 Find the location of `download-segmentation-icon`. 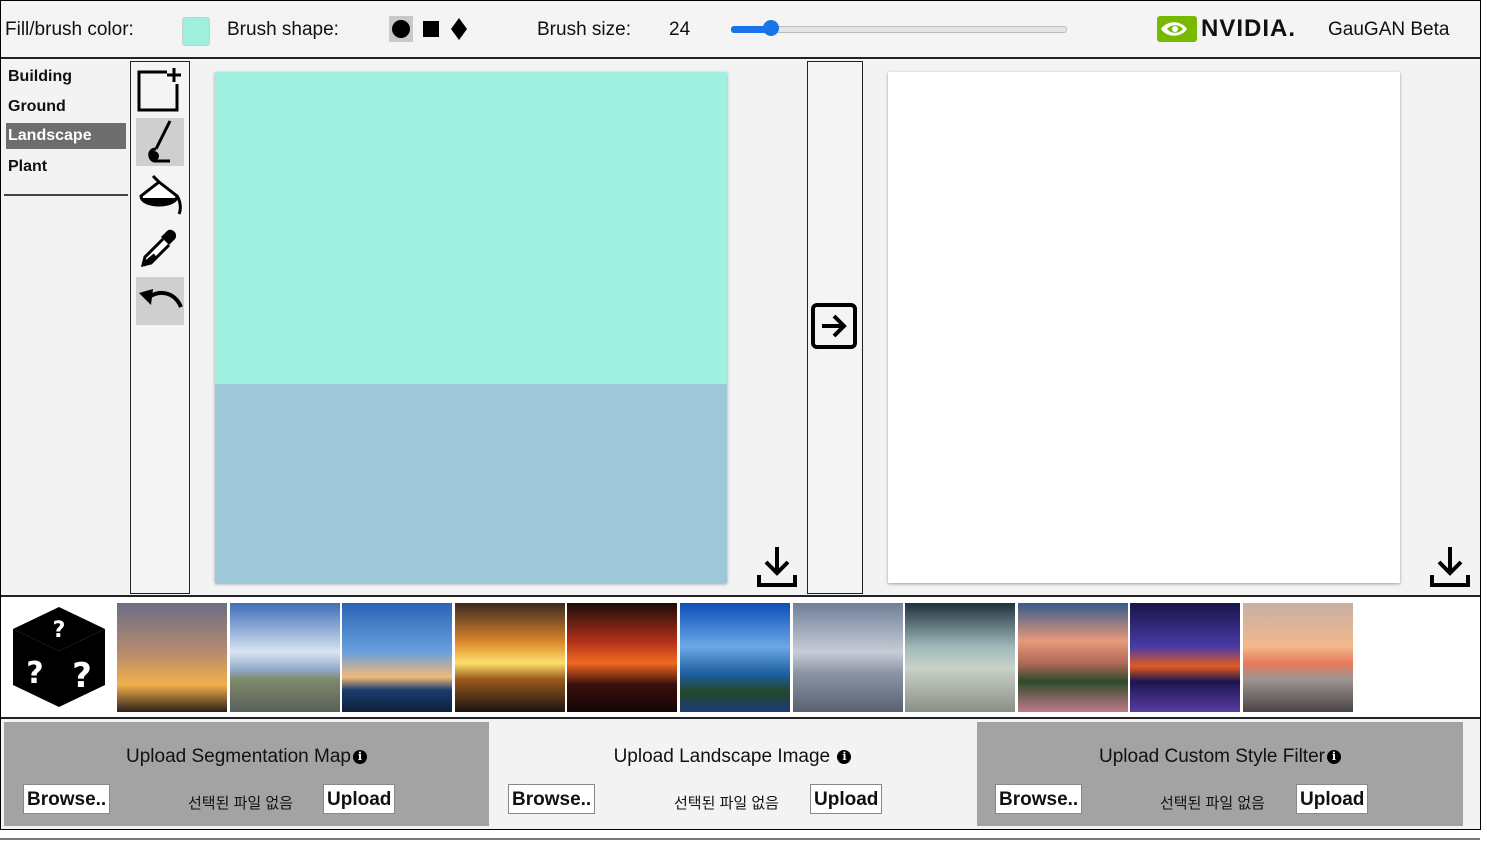

download-segmentation-icon is located at coordinates (777, 566).